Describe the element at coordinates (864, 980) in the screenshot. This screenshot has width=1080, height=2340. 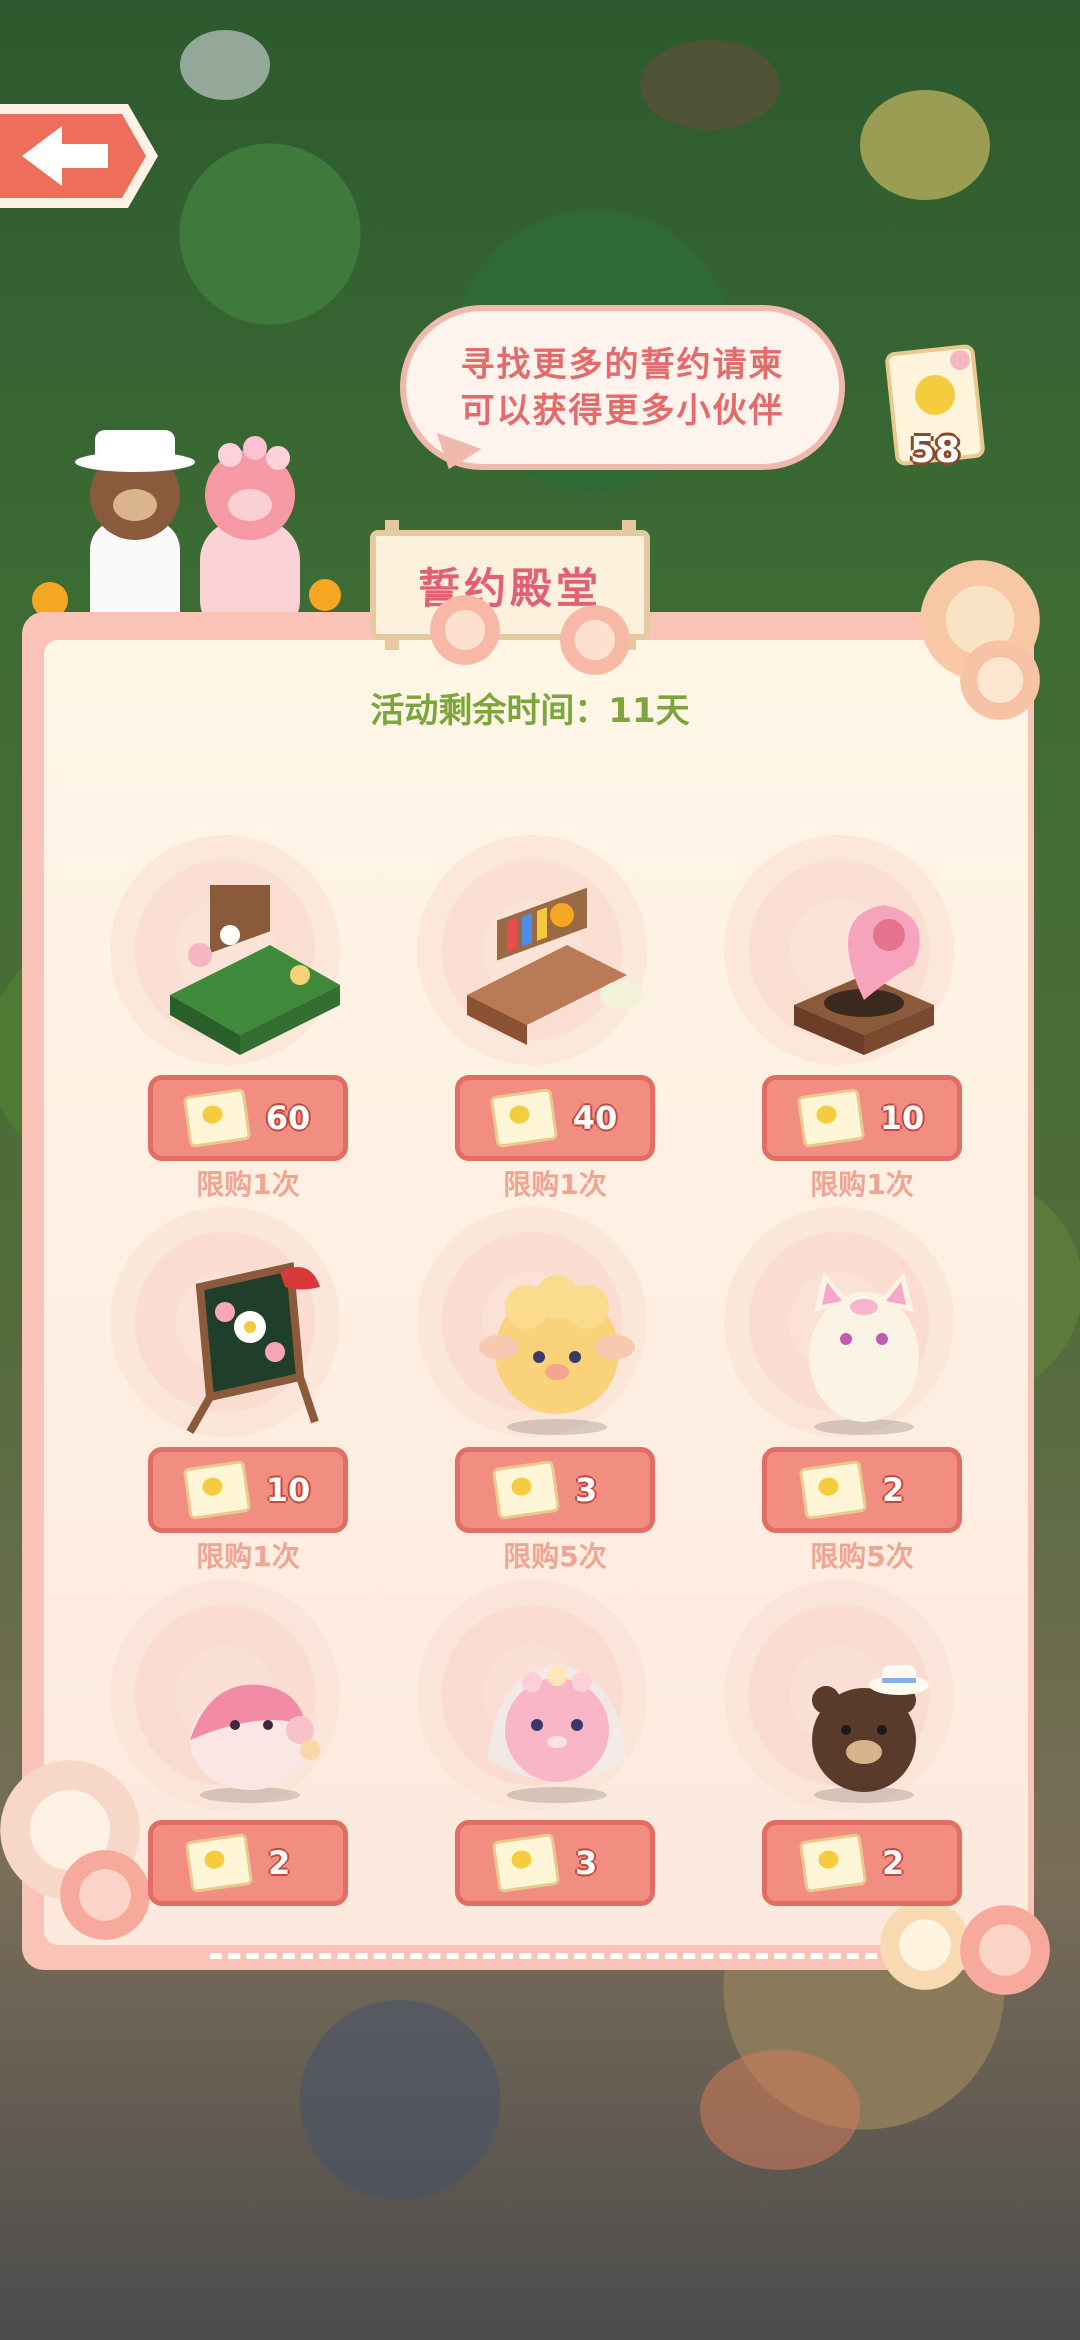
I see `gramophone-icon` at that location.